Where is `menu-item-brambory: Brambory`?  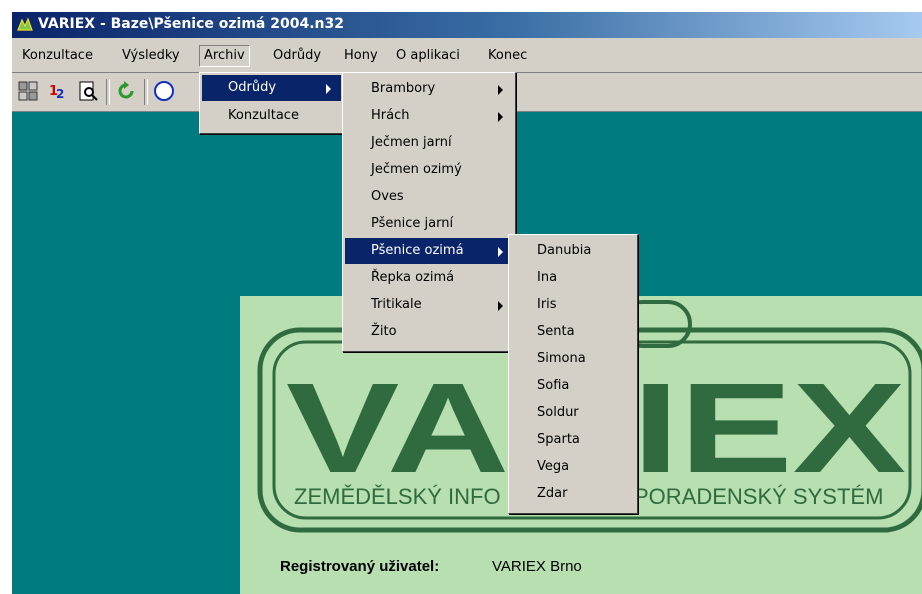 menu-item-brambory: Brambory is located at coordinates (429, 89).